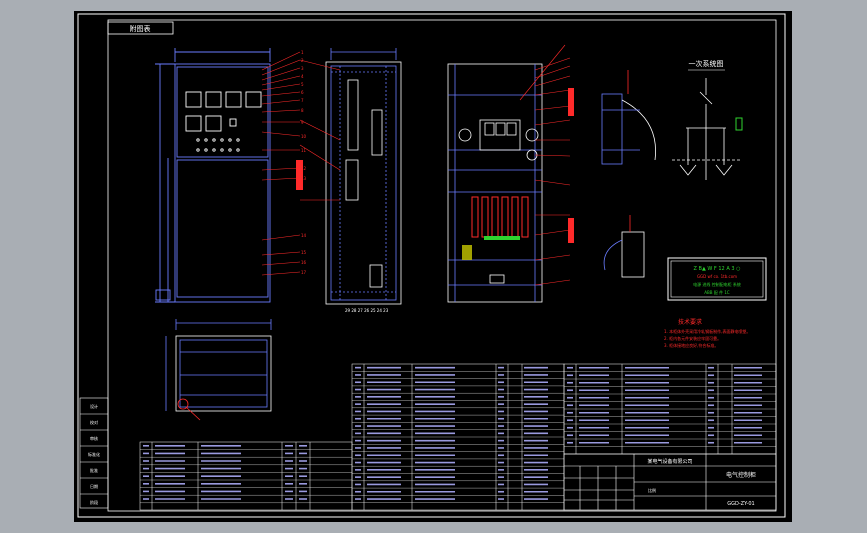 This screenshot has width=867, height=533. Describe the element at coordinates (304, 272) in the screenshot. I see `svg-text: 17` at that location.